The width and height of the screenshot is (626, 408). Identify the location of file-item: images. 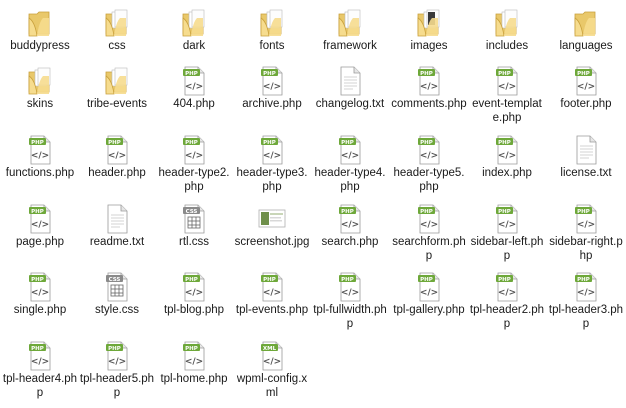
(429, 35).